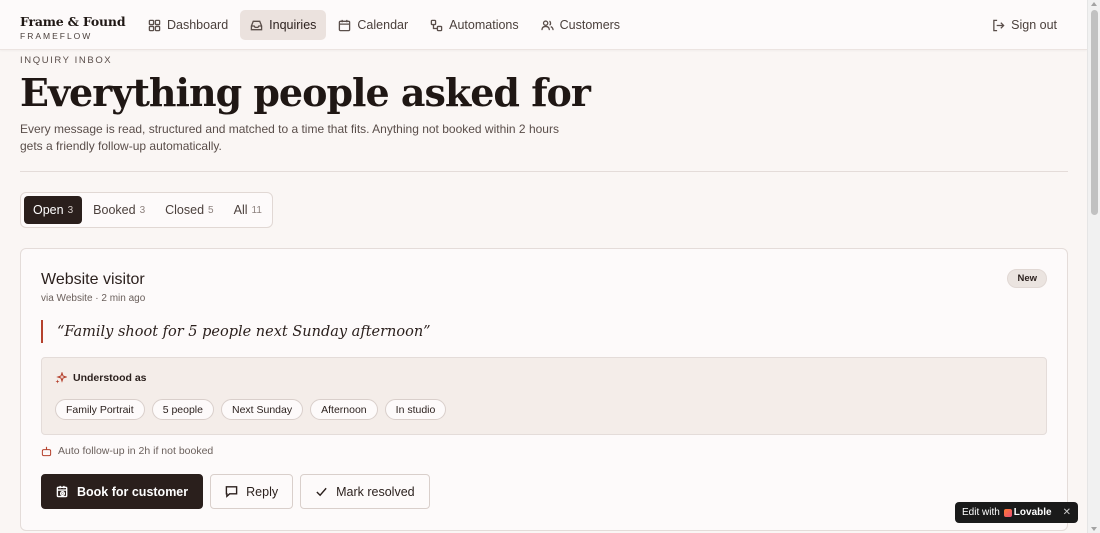 The image size is (1100, 533). What do you see at coordinates (240, 210) in the screenshot?
I see `tab-label: All` at bounding box center [240, 210].